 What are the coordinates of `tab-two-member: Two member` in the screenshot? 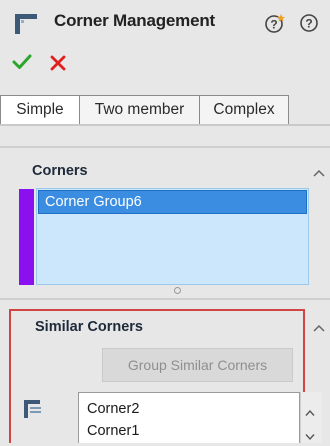 It's located at (140, 110).